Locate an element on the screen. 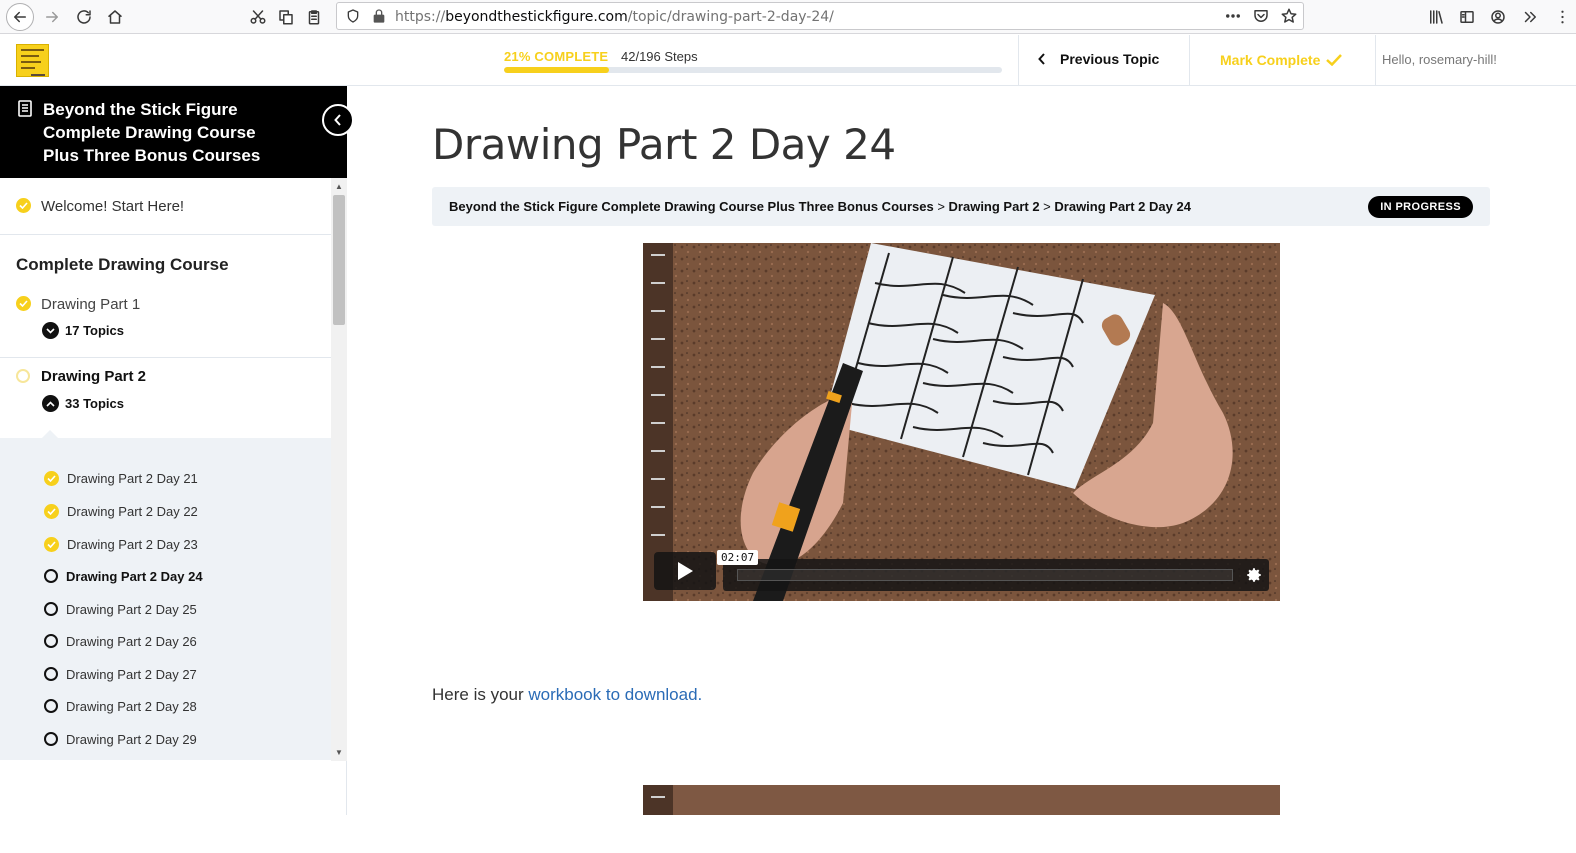 The image size is (1576, 853). topic-label: Drawing Part 2 Day 27 is located at coordinates (131, 674).